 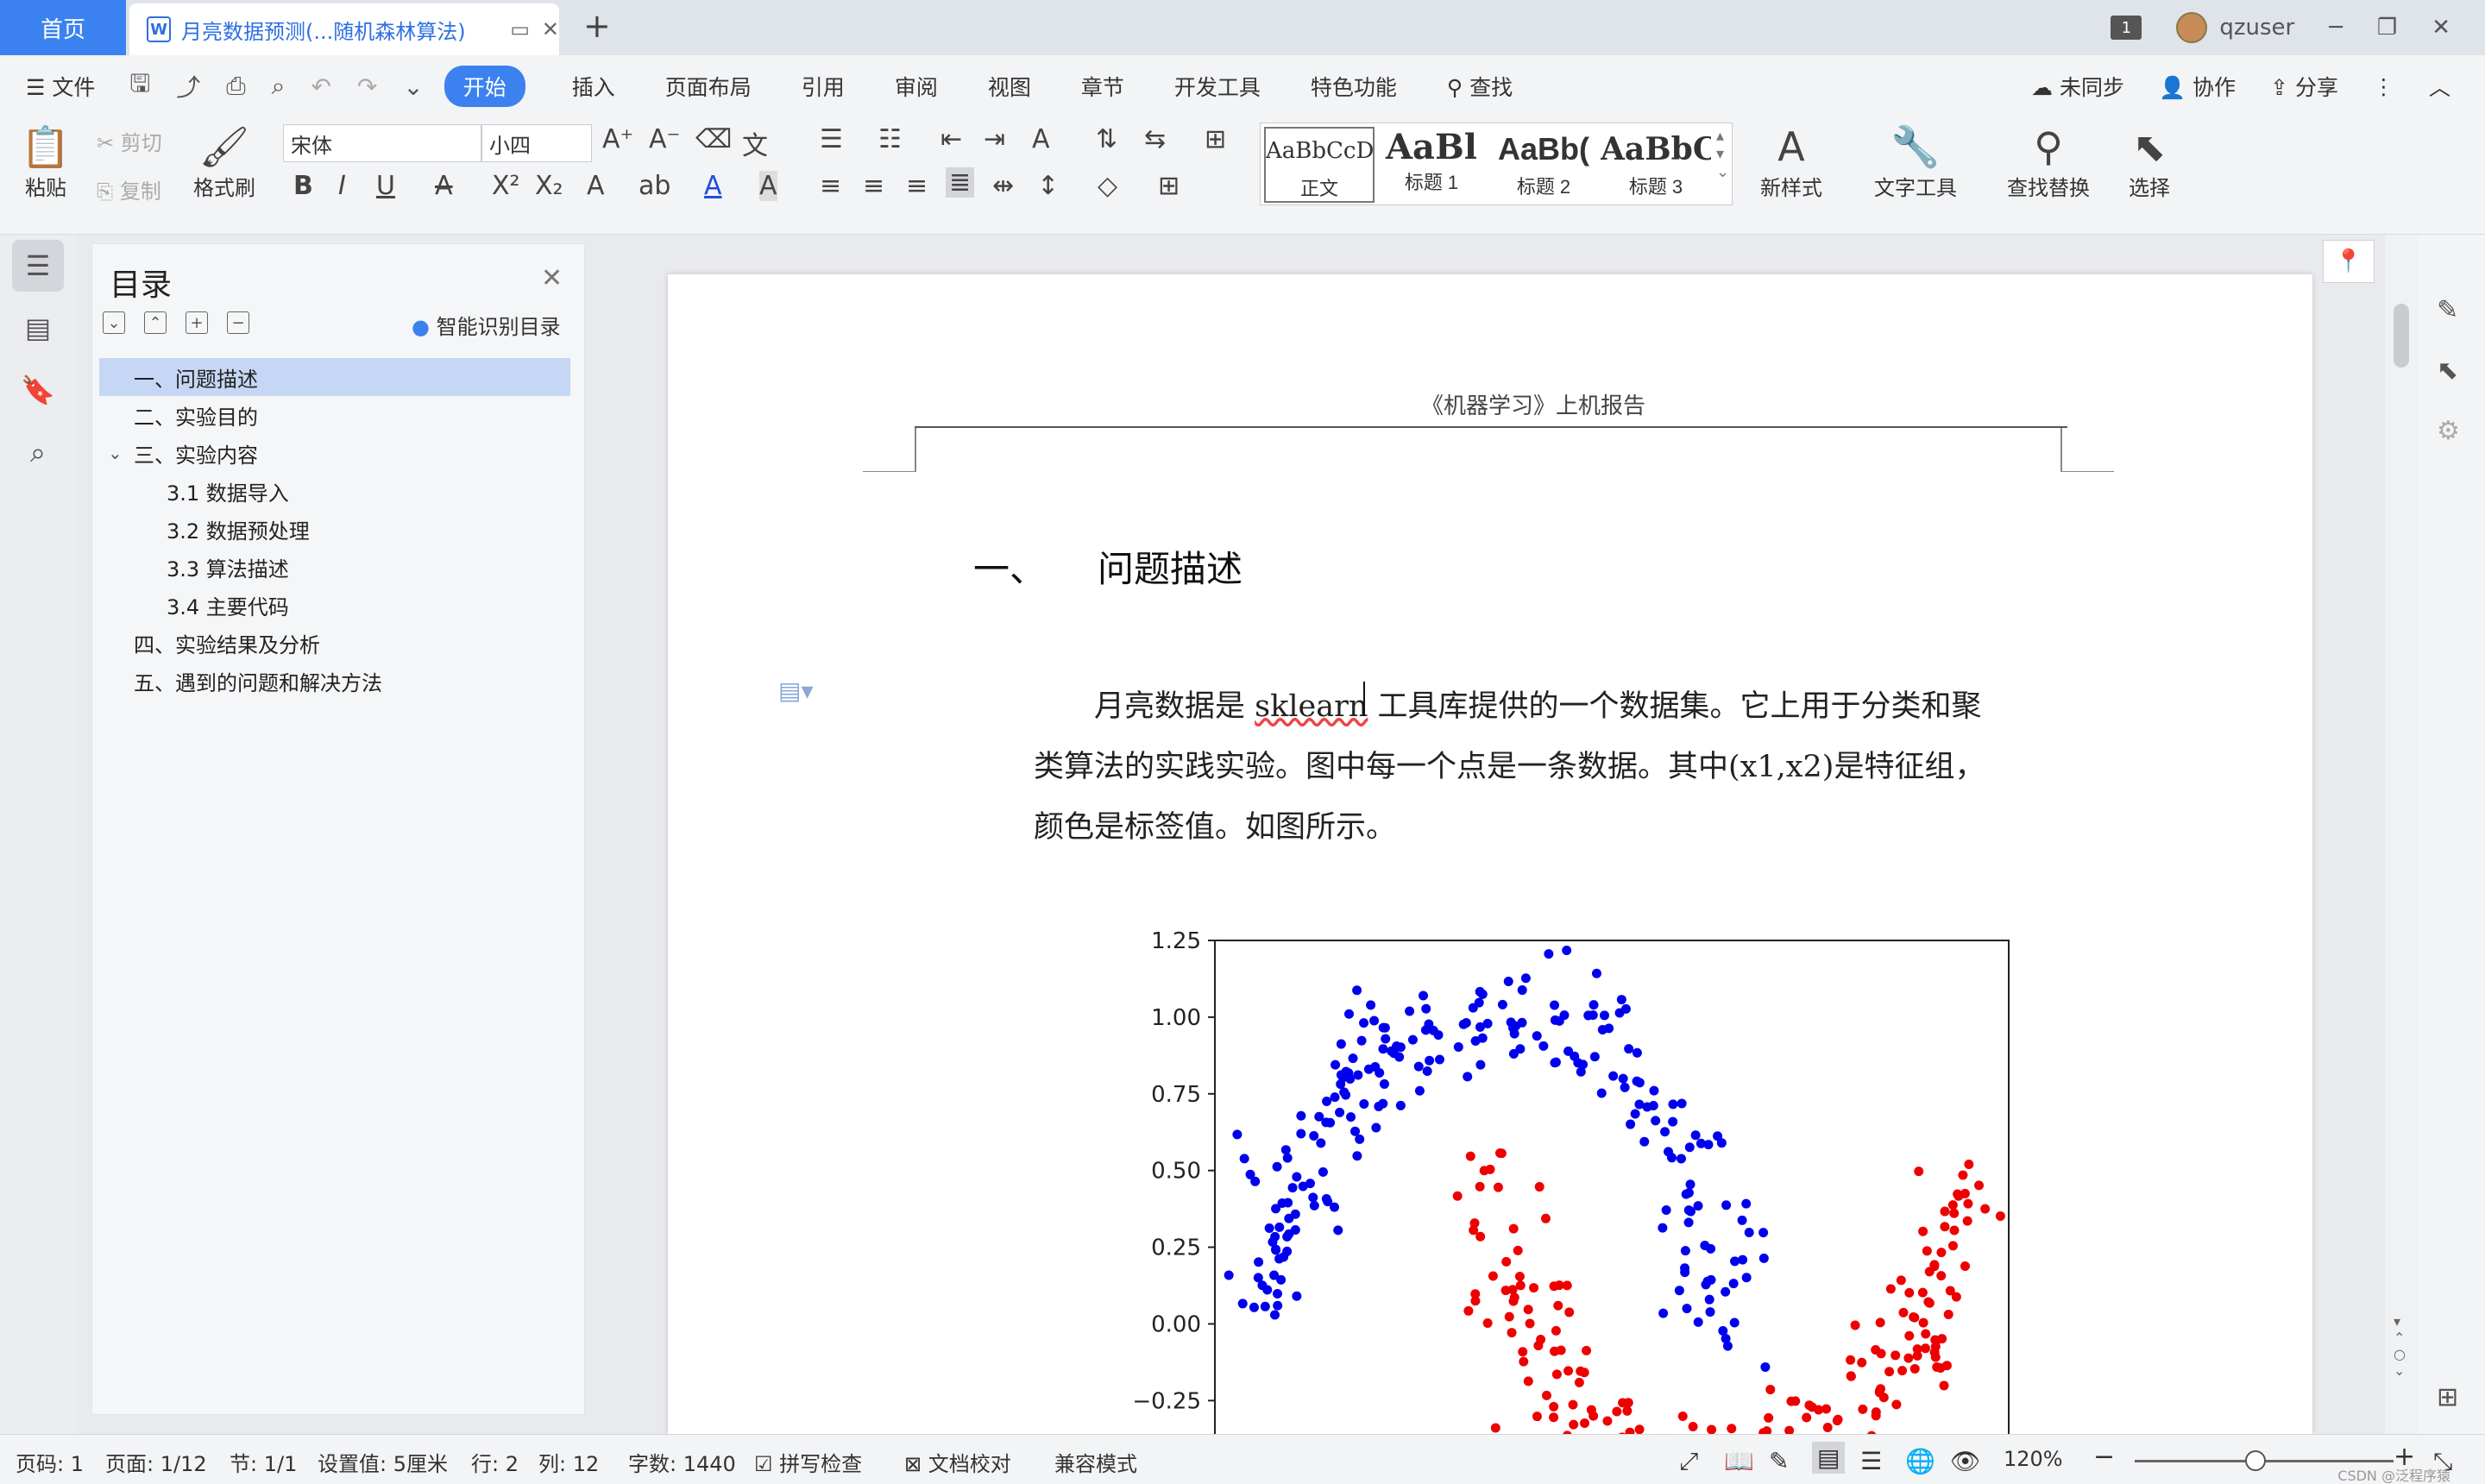 What do you see at coordinates (2401, 834) in the screenshot?
I see `vertical-scrollbar: ▾ ⌃ ○ ⌄` at bounding box center [2401, 834].